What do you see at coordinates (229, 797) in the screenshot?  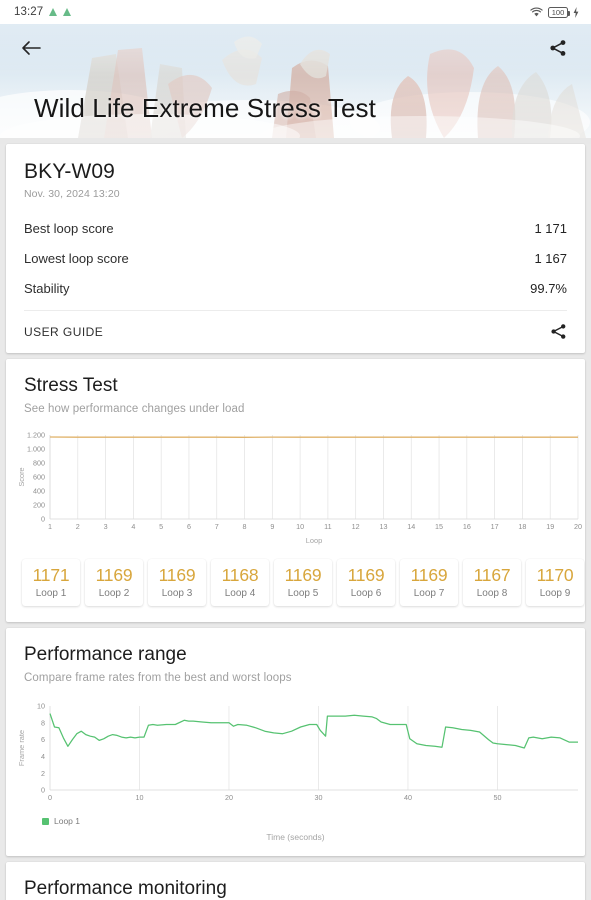 I see `svg-text: 20` at bounding box center [229, 797].